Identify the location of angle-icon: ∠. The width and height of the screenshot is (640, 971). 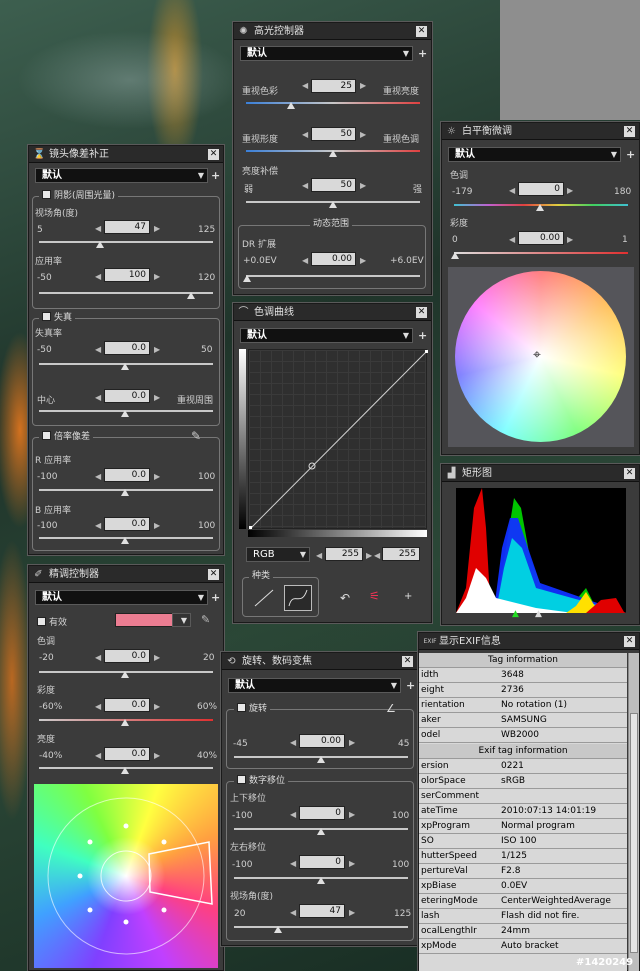
(391, 708).